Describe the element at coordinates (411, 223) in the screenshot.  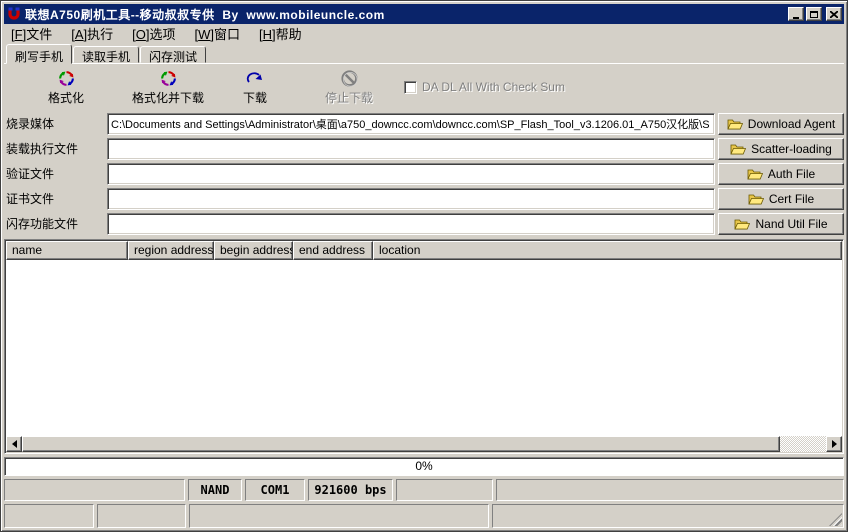
I see `nand-util-file-input` at that location.